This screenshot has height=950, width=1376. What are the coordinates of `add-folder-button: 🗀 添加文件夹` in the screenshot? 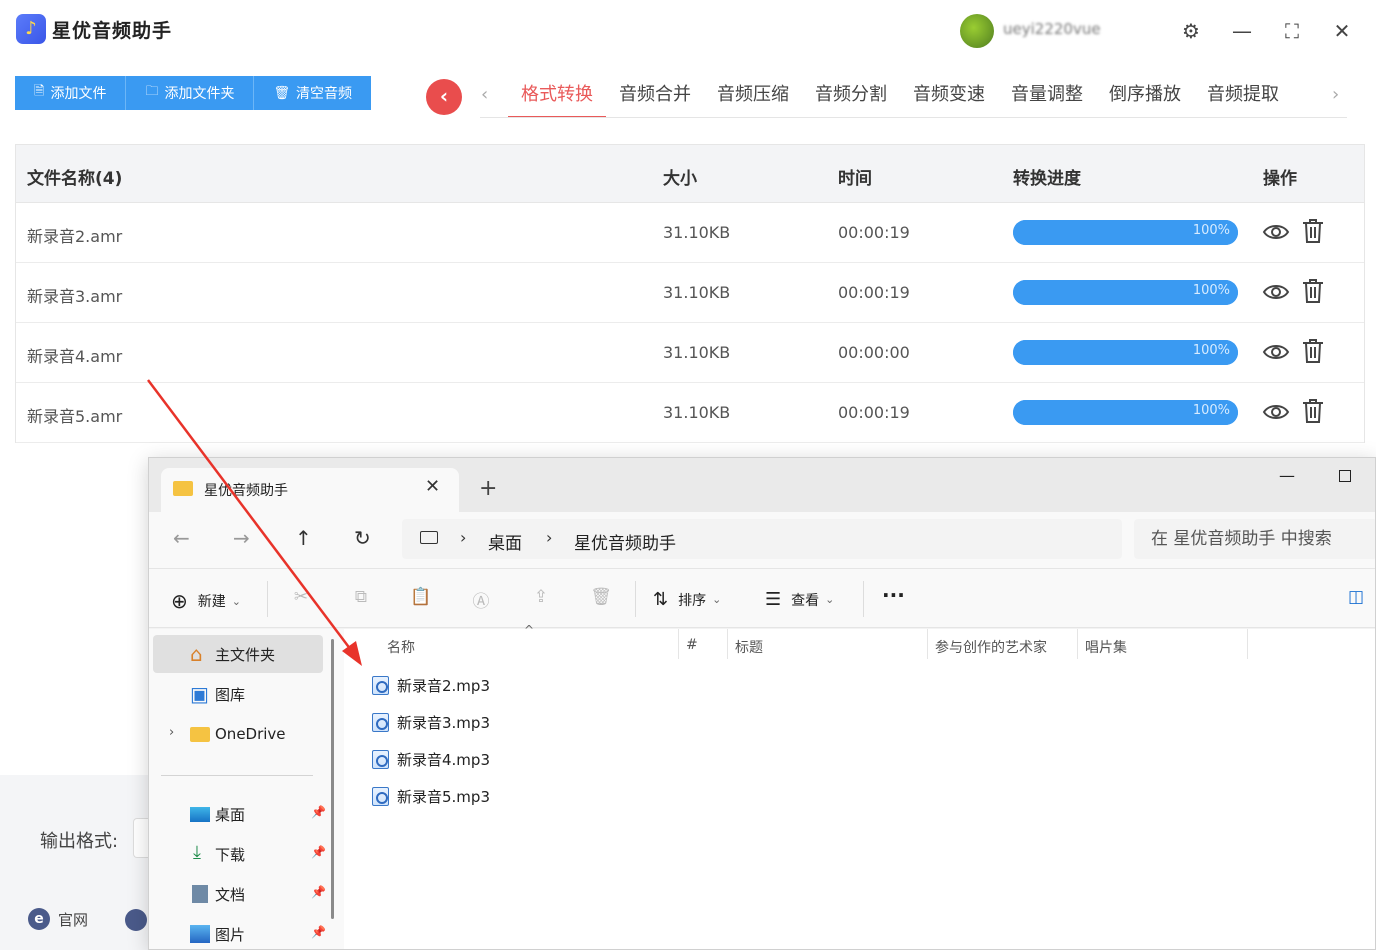 It's located at (190, 93).